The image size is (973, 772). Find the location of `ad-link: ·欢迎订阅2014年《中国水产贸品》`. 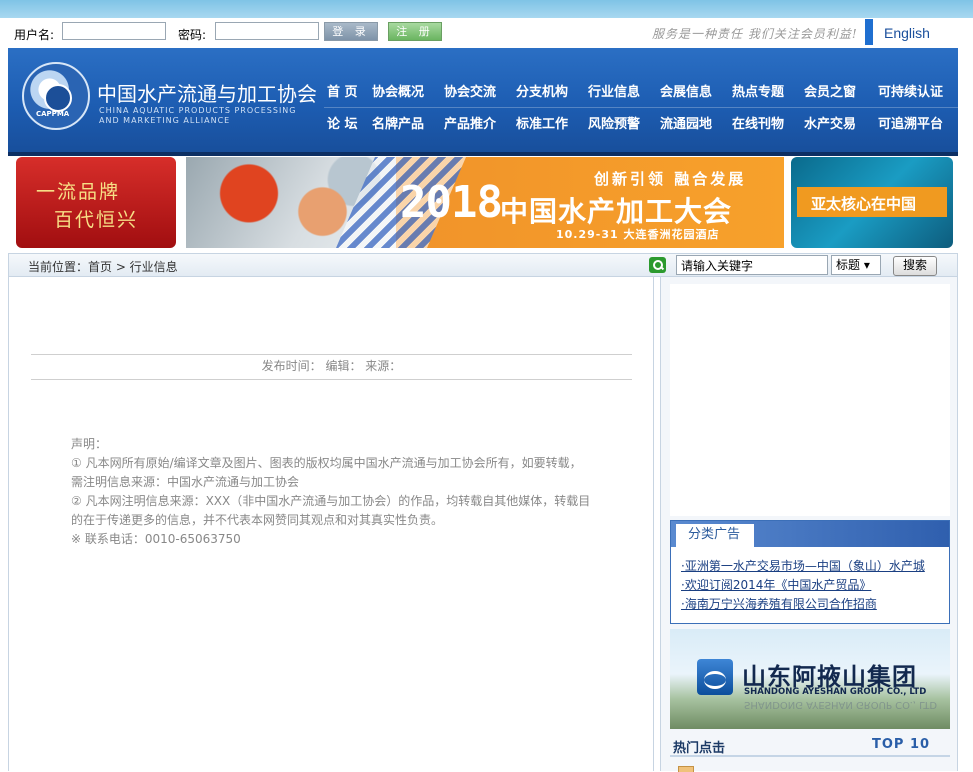

ad-link: ·欢迎订阅2014年《中国水产贸品》 is located at coordinates (803, 585).